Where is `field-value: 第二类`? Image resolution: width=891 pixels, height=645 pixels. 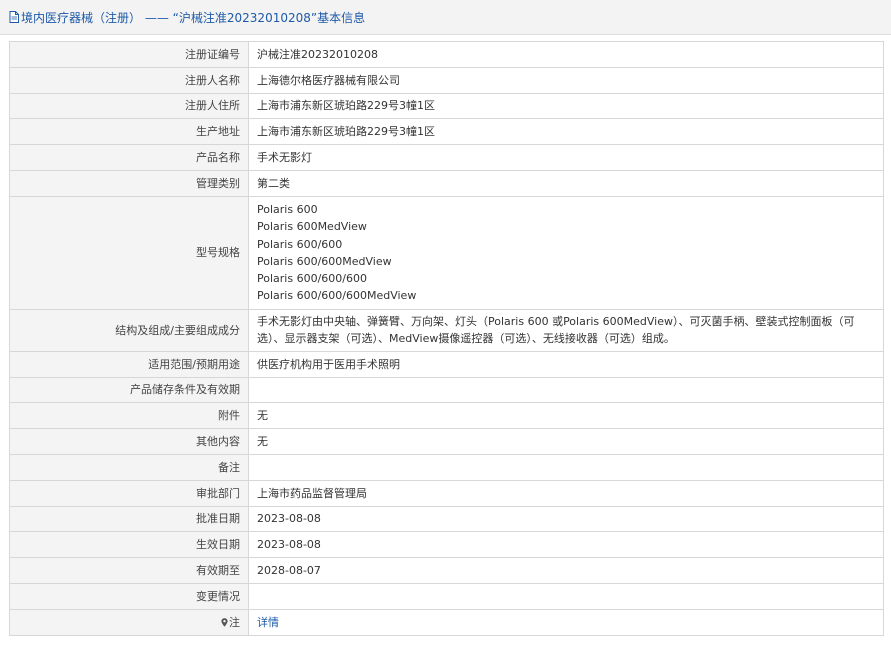 field-value: 第二类 is located at coordinates (566, 183).